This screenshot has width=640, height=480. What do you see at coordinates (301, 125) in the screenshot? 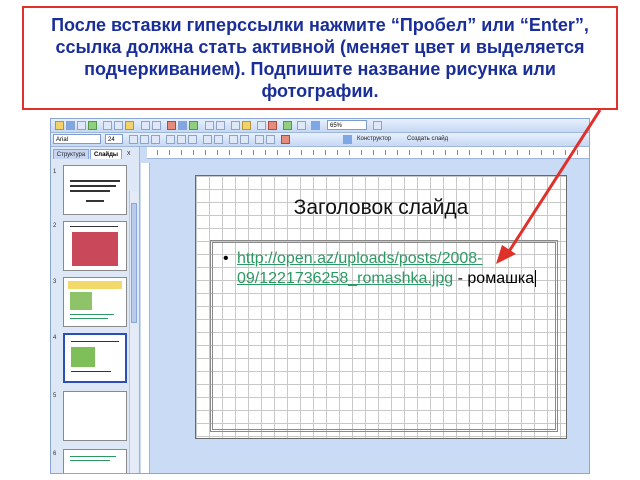
I see `color-bw-icon` at bounding box center [301, 125].